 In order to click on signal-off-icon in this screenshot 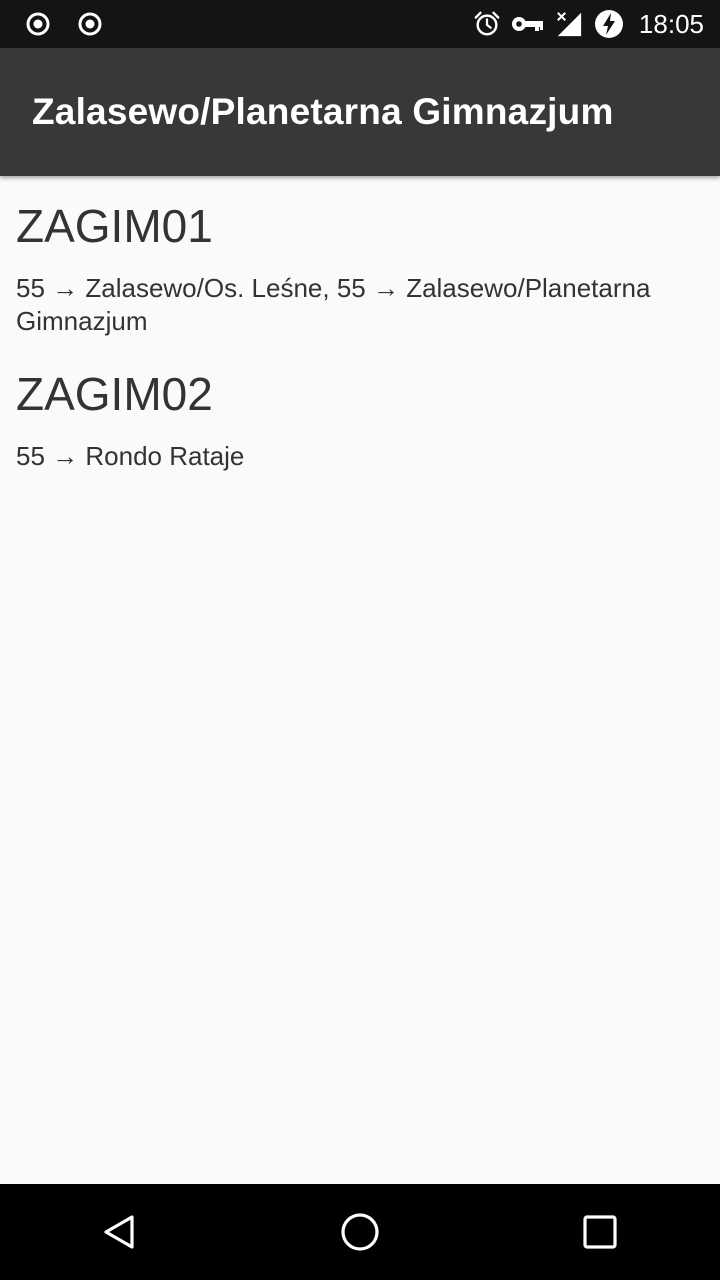, I will do `click(569, 24)`.